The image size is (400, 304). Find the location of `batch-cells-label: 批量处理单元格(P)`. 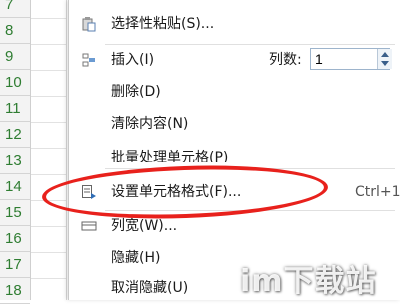

batch-cells-label: 批量处理单元格(P) is located at coordinates (170, 156).